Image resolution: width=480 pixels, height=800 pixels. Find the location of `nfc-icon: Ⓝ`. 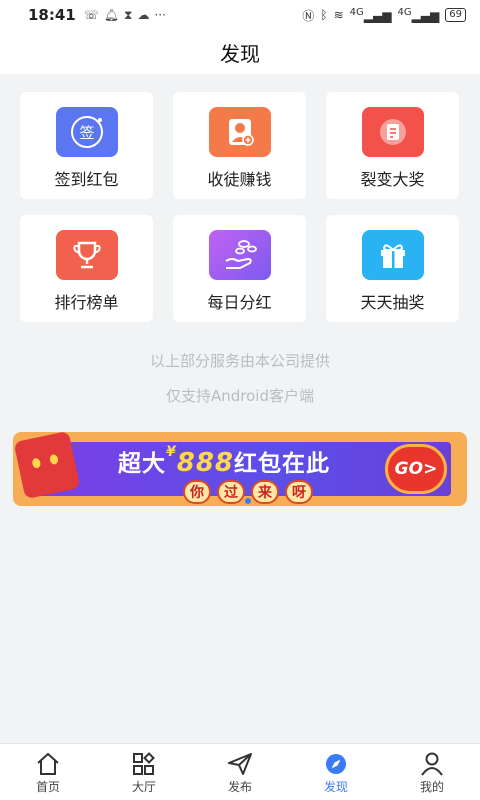

nfc-icon: Ⓝ is located at coordinates (308, 15).